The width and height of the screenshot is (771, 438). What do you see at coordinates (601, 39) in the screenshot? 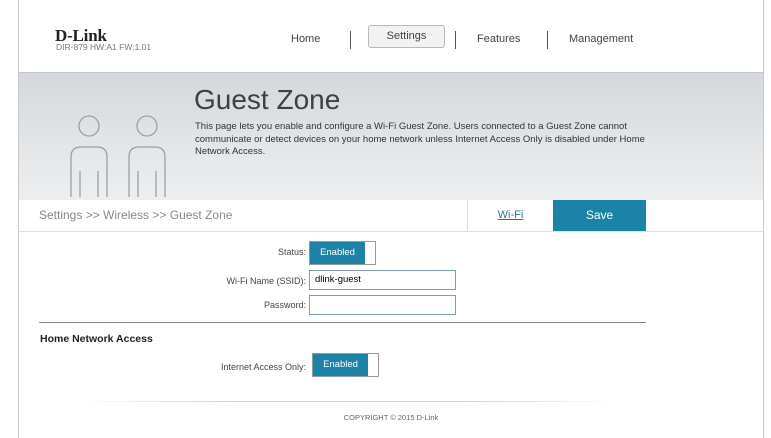
I see `nav-management: Management` at bounding box center [601, 39].